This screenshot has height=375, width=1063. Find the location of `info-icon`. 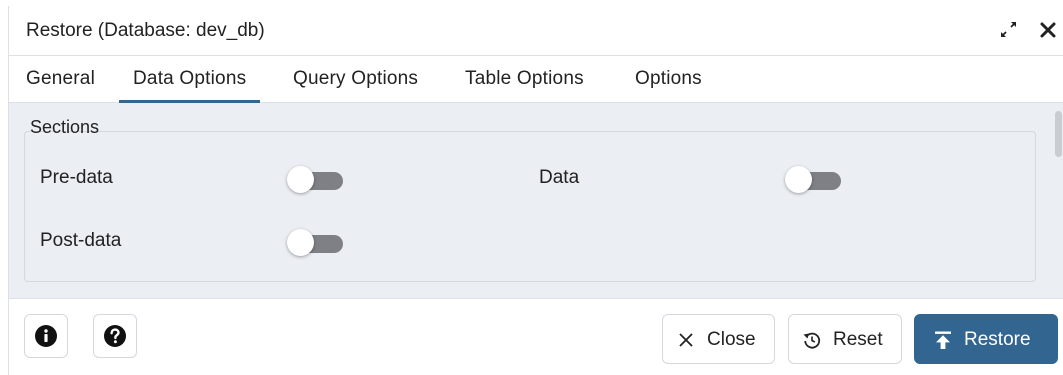

info-icon is located at coordinates (46, 336).